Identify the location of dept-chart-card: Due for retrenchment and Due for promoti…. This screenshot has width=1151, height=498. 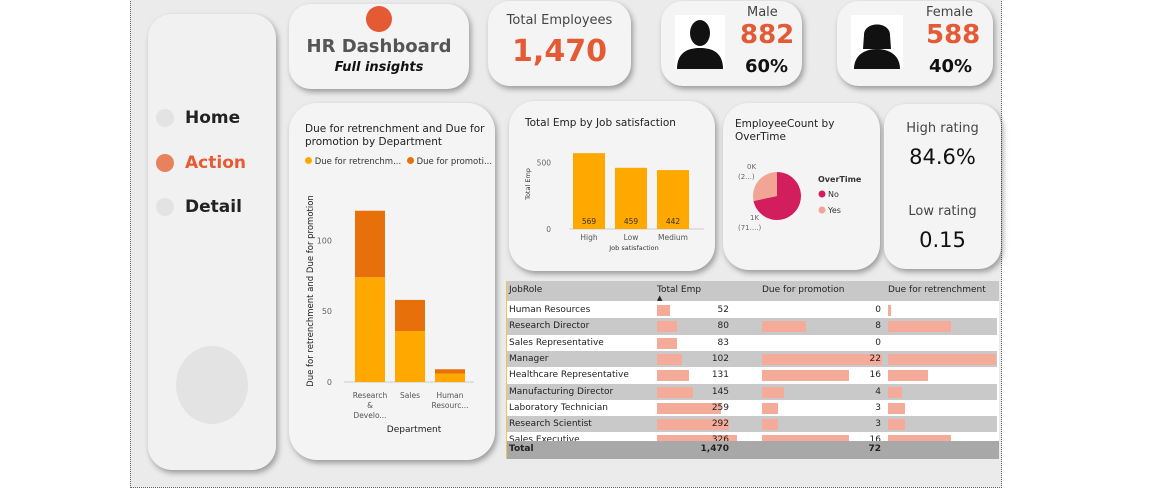
(392, 281).